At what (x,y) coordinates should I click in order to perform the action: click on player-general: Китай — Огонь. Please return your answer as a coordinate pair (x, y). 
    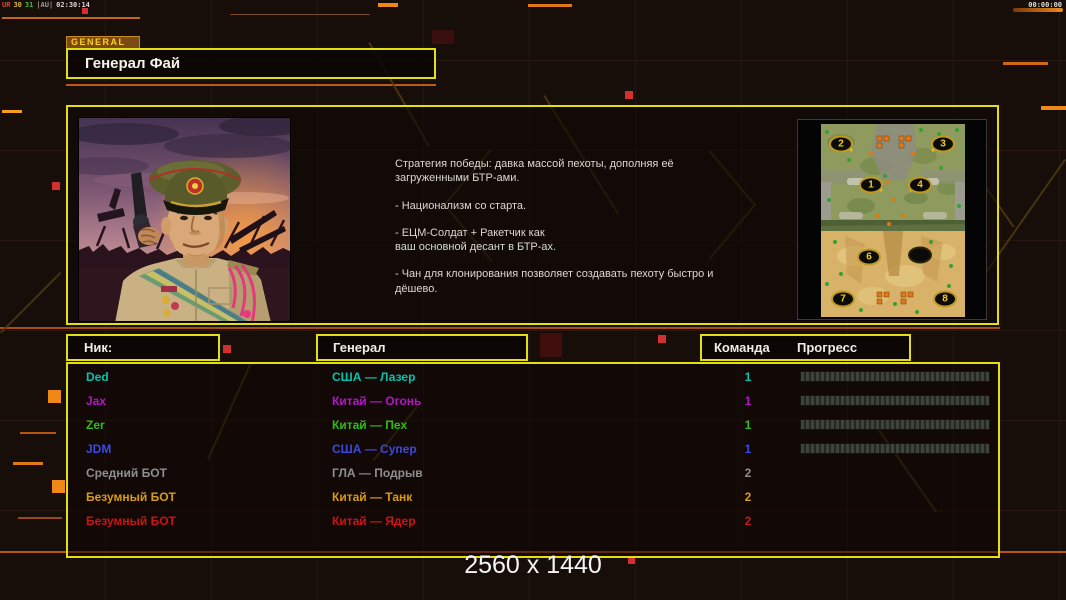
    Looking at the image, I should click on (377, 401).